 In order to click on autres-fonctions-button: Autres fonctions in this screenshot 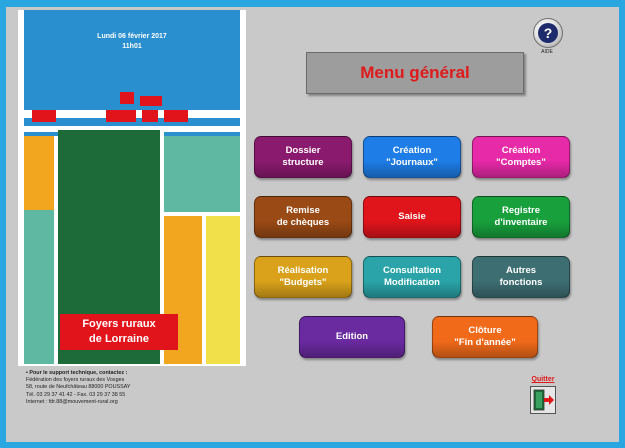, I will do `click(521, 277)`.